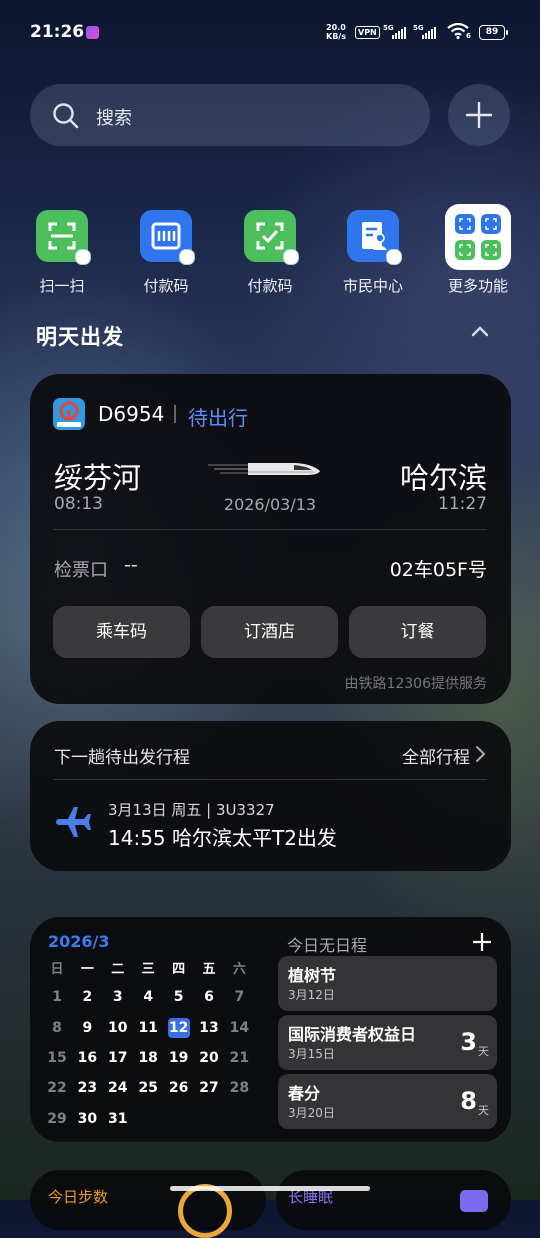 Image resolution: width=540 pixels, height=1238 pixels. I want to click on calendar-day: 16, so click(87, 1058).